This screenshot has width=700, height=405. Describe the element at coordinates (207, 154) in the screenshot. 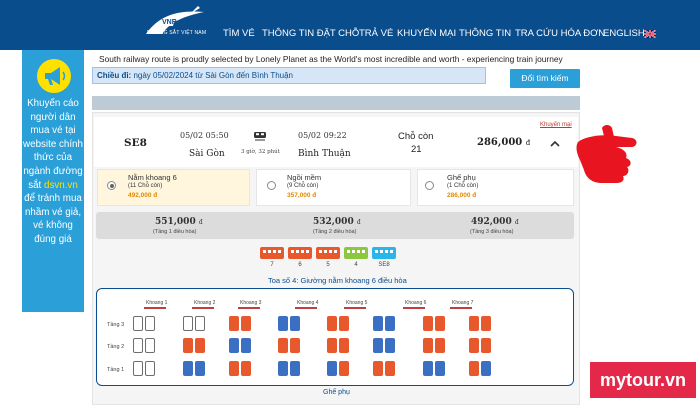

I see `depart-station: Sài Gòn` at that location.